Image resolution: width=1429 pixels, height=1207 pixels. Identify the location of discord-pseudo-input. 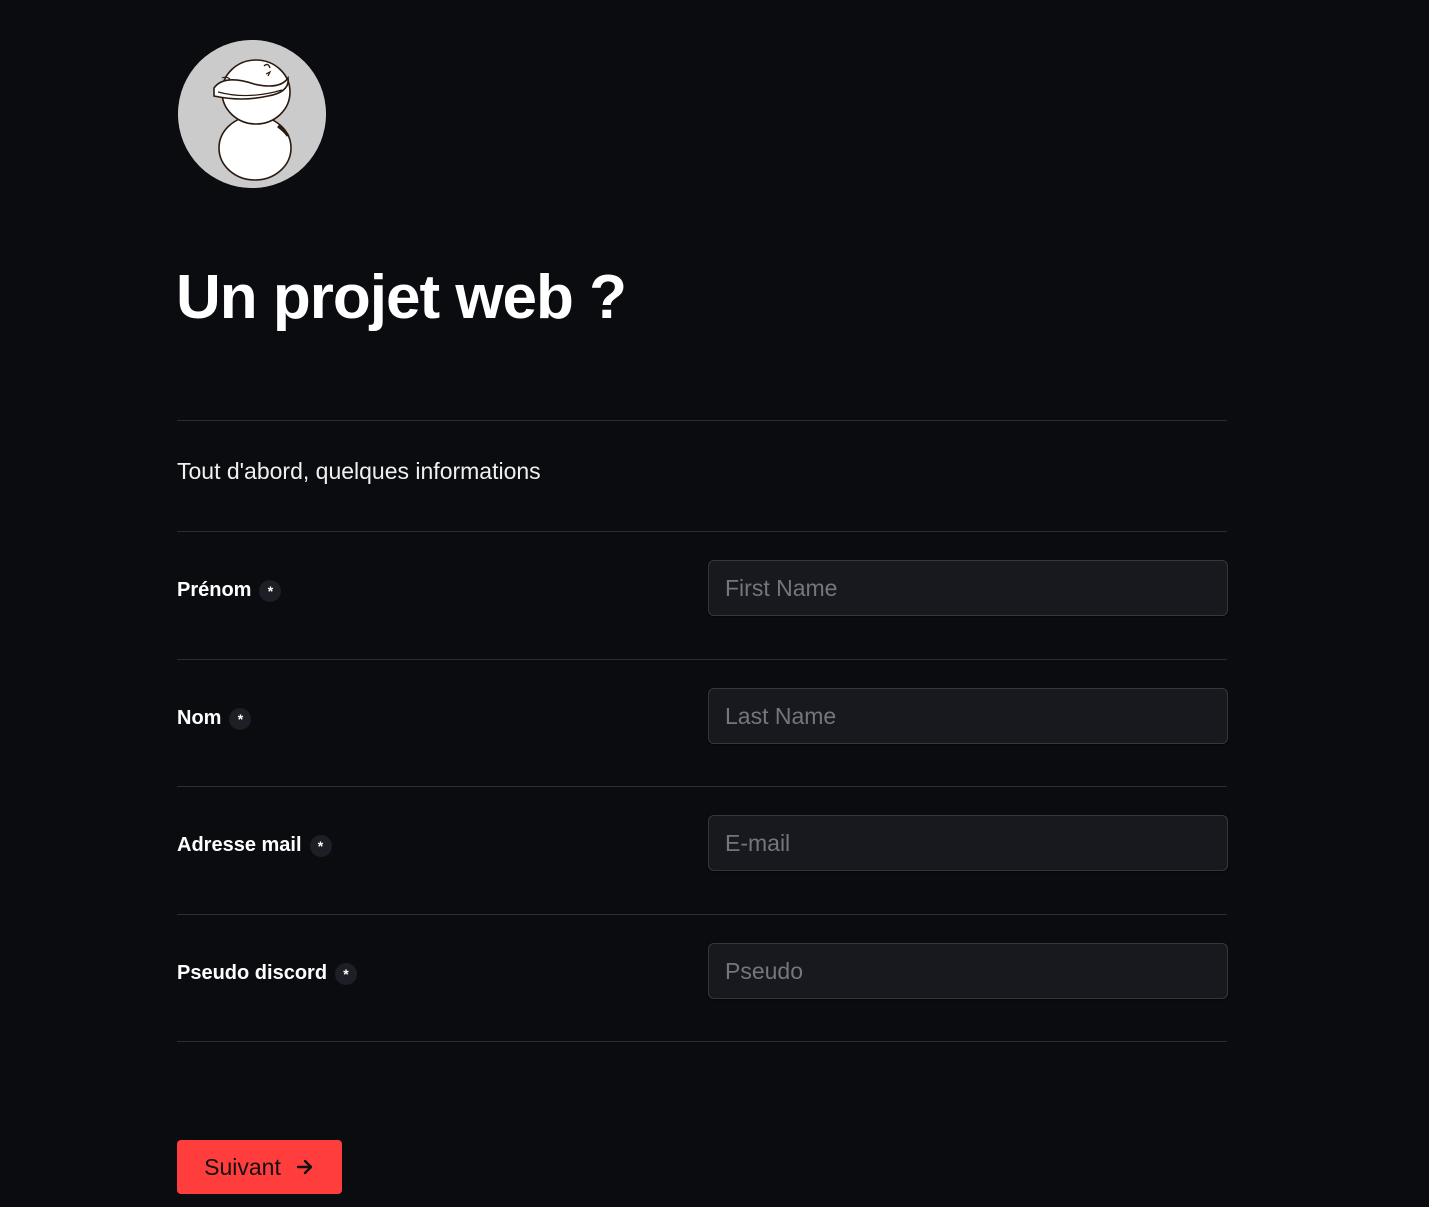
(968, 971).